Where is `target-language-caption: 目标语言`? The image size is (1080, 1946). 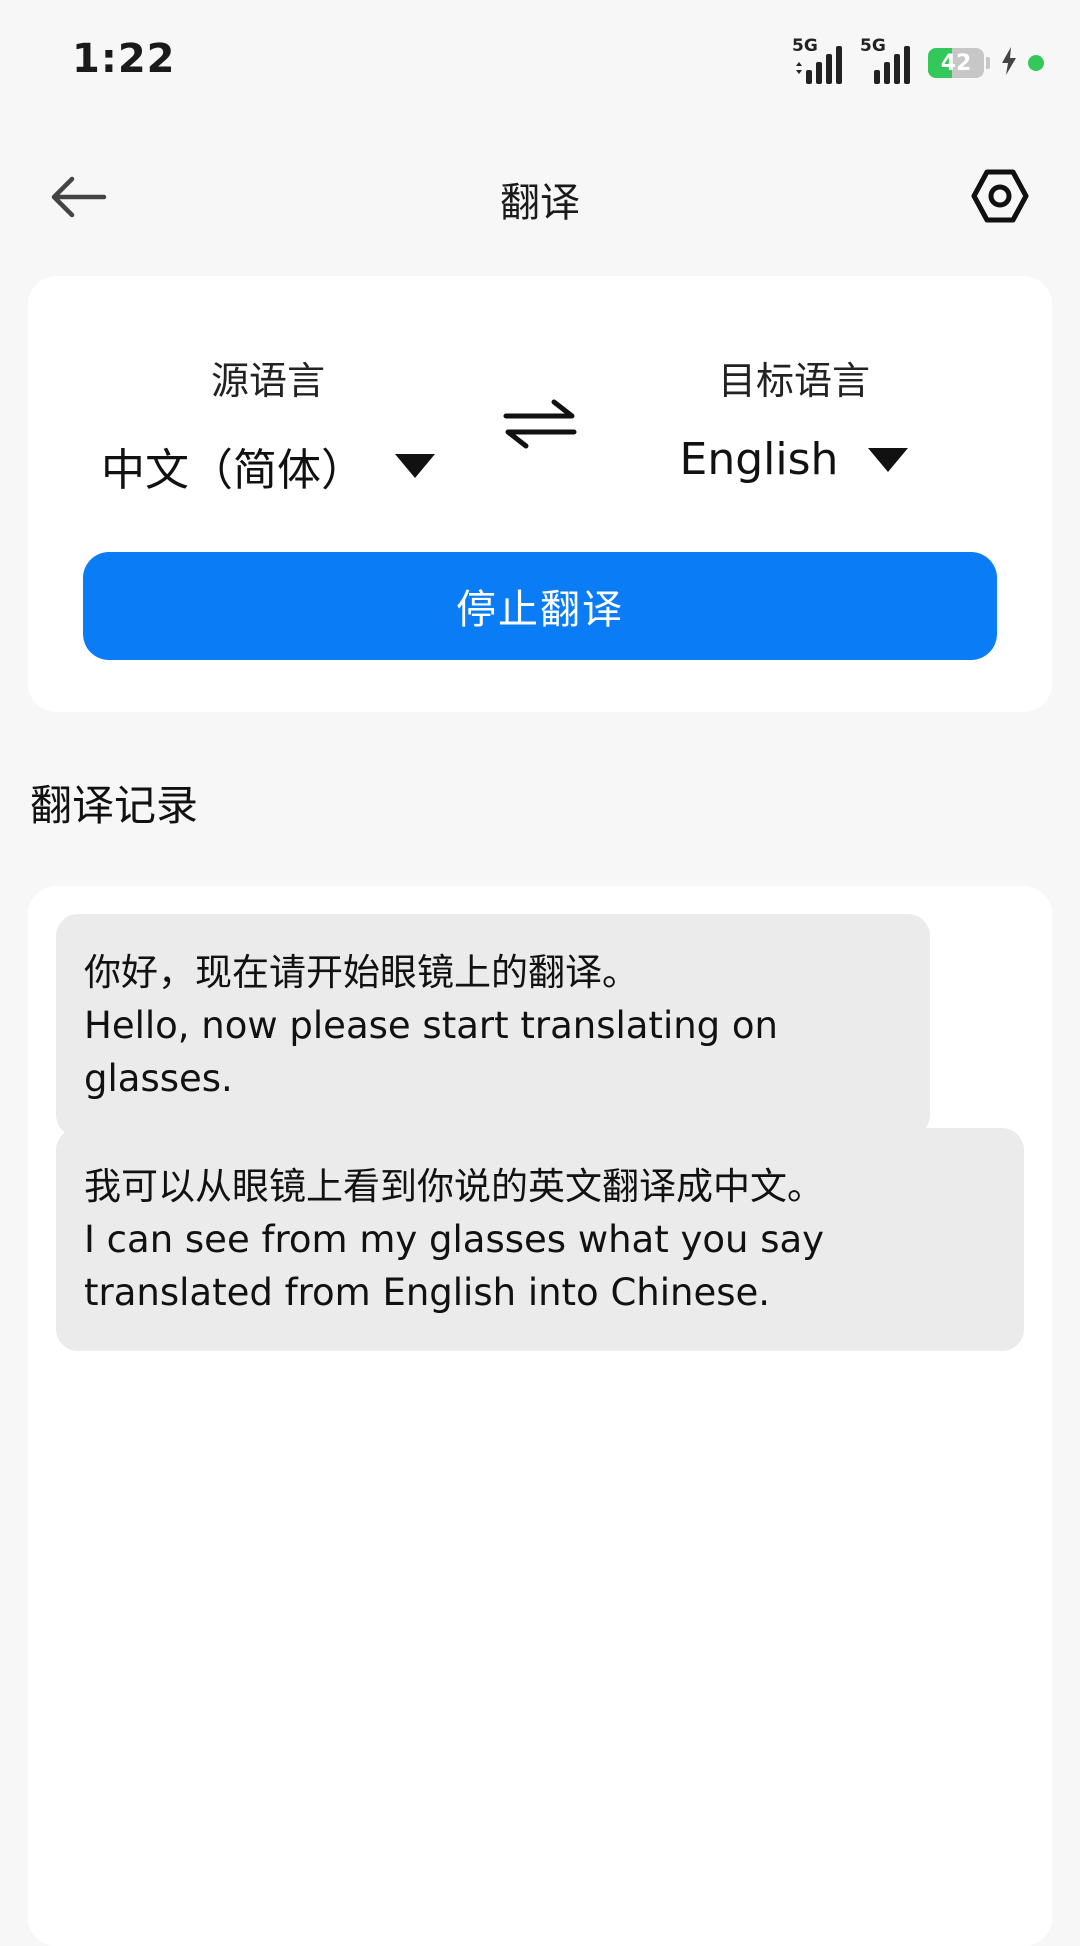
target-language-caption: 目标语言 is located at coordinates (793, 381).